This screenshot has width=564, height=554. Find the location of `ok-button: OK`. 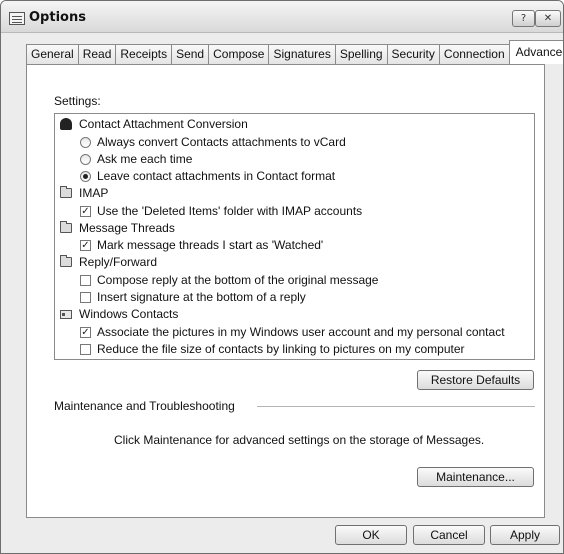

ok-button: OK is located at coordinates (371, 535).